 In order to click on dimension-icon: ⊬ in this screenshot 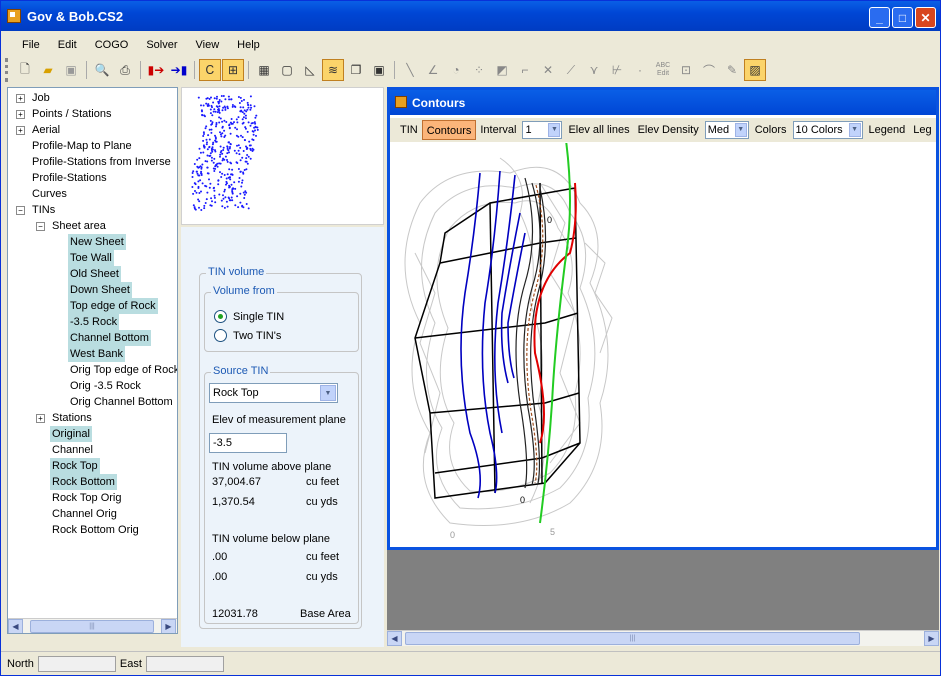, I will do `click(617, 70)`.